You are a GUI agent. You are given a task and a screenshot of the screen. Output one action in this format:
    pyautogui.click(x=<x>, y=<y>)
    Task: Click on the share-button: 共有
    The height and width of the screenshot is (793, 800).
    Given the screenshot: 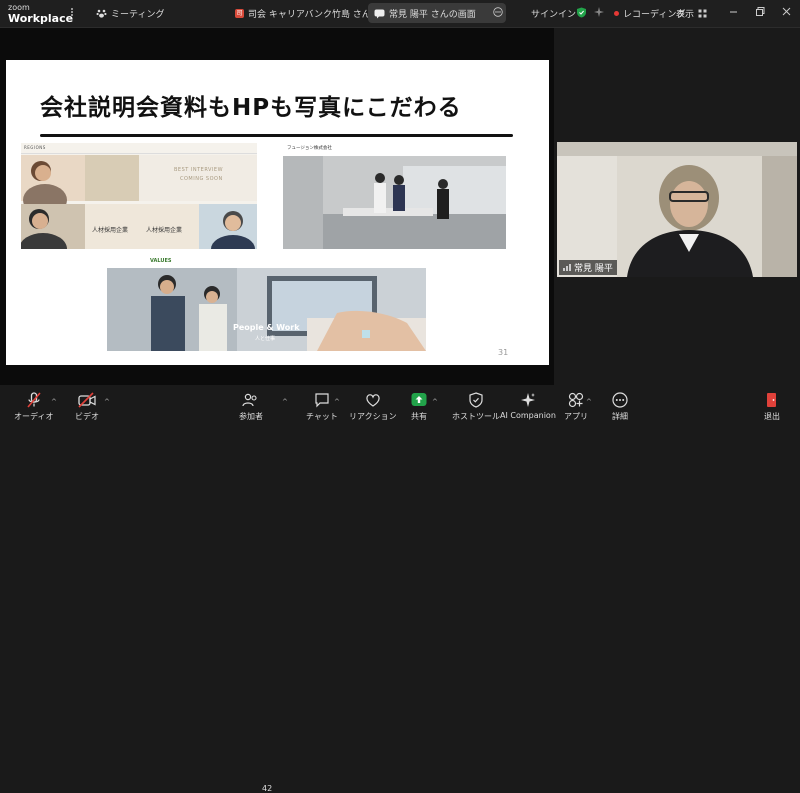 What is the action you would take?
    pyautogui.click(x=419, y=407)
    